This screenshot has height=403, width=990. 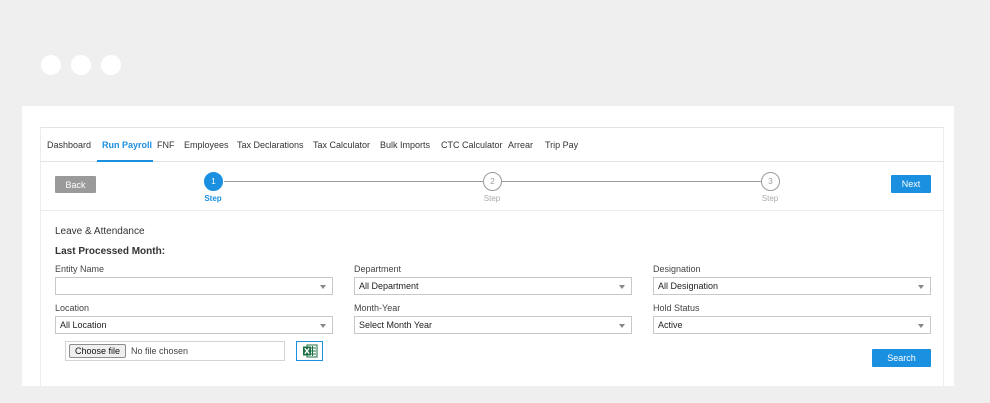 I want to click on tab-tax-calculator: Tax Calculator, so click(x=341, y=145).